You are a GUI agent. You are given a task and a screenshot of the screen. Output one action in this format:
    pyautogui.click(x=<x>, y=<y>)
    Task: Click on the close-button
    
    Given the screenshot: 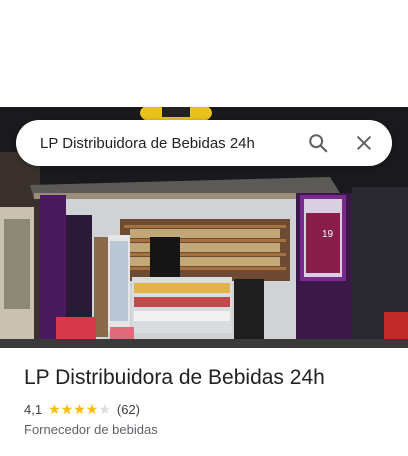 What is the action you would take?
    pyautogui.click(x=364, y=143)
    